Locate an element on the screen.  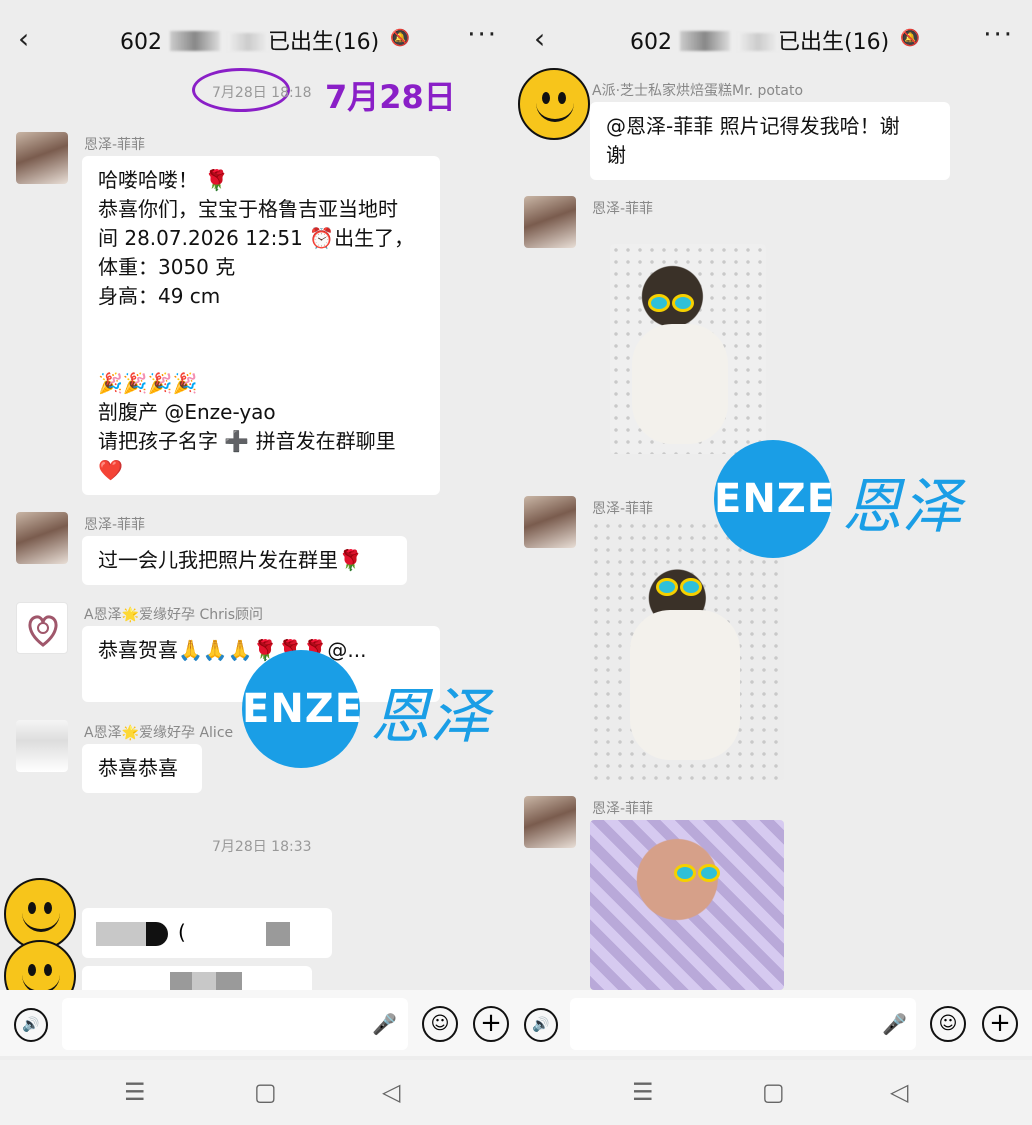
message-bubble: 恭喜恭喜 is located at coordinates (142, 768).